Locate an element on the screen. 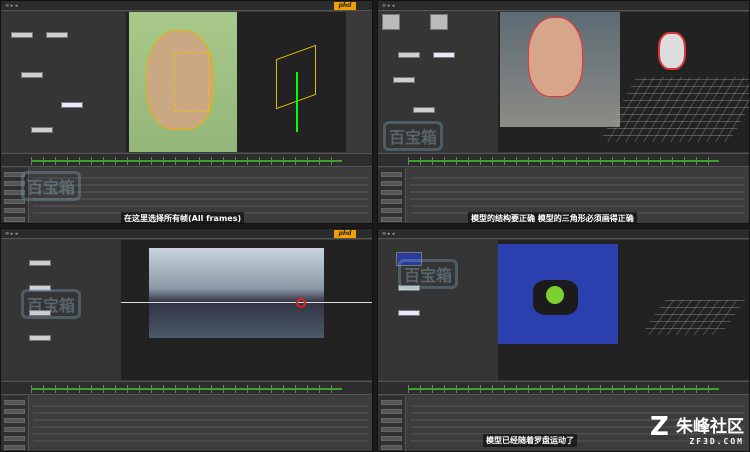  brand-url: ZF3D.COM is located at coordinates (716, 441).